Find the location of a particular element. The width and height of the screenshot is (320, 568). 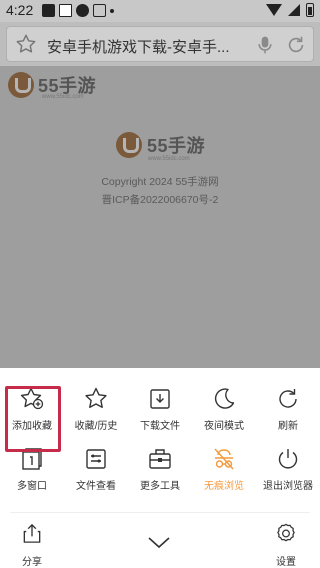

share-icon is located at coordinates (32, 533).